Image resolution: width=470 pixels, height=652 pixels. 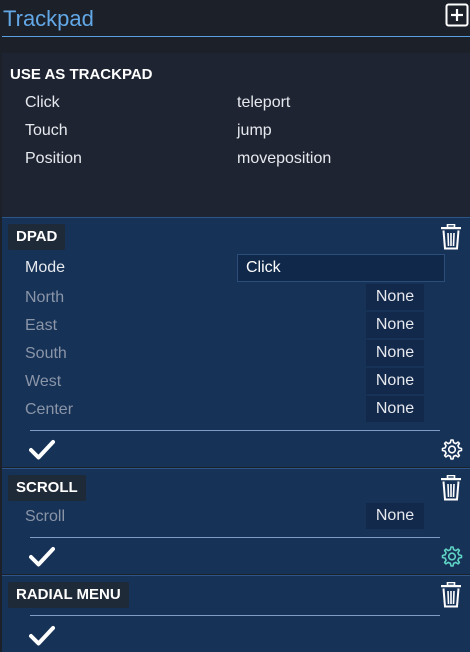 I want to click on mode-select: Click, so click(x=341, y=268).